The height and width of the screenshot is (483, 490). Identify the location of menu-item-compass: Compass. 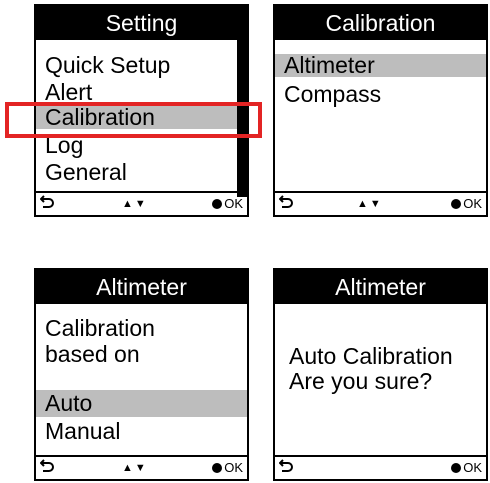
(380, 94).